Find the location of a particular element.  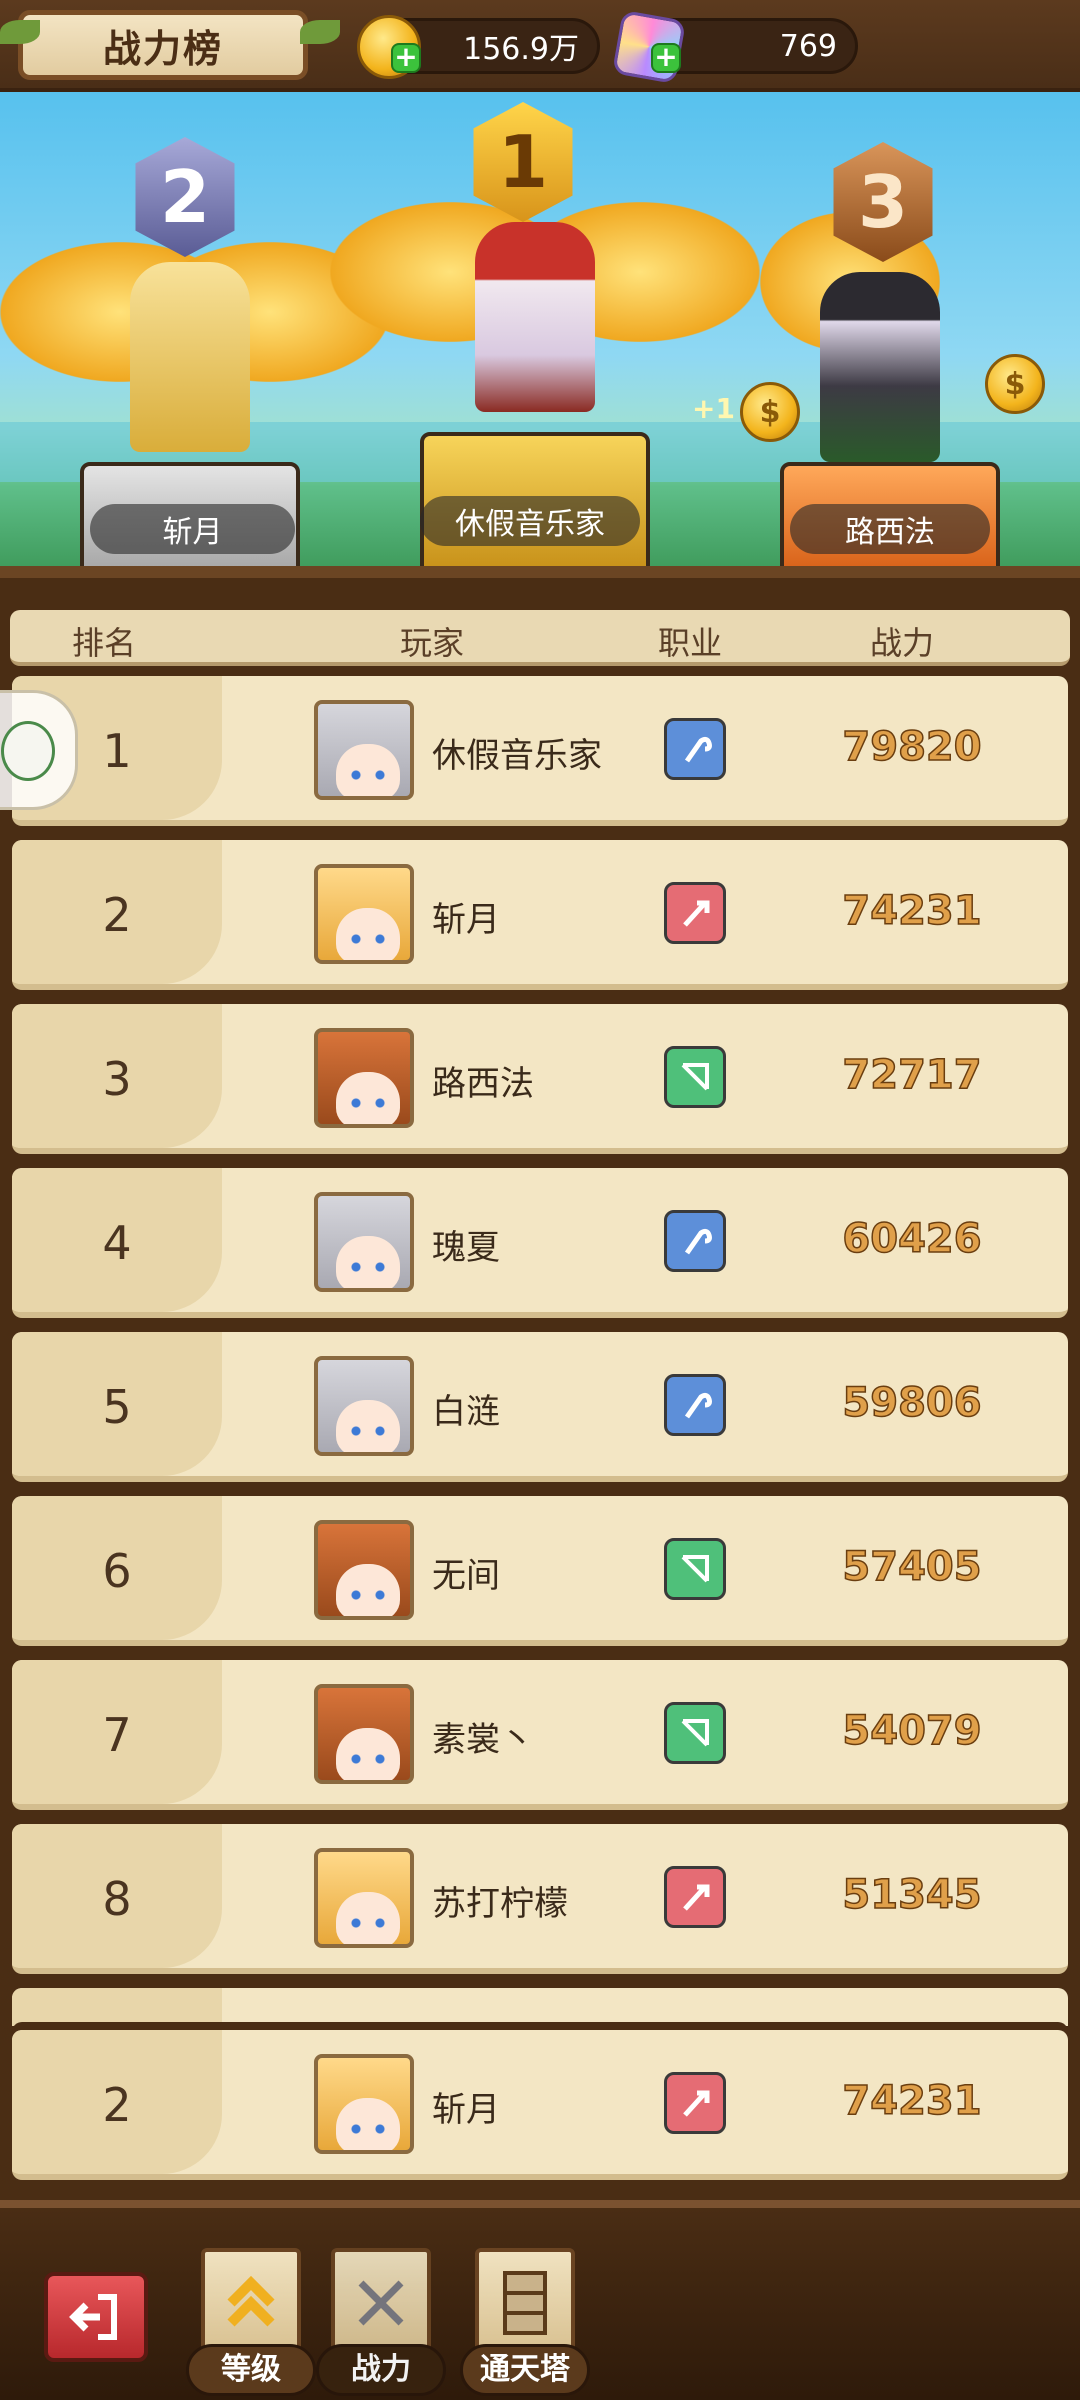

rank-number: 1 is located at coordinates (117, 751).